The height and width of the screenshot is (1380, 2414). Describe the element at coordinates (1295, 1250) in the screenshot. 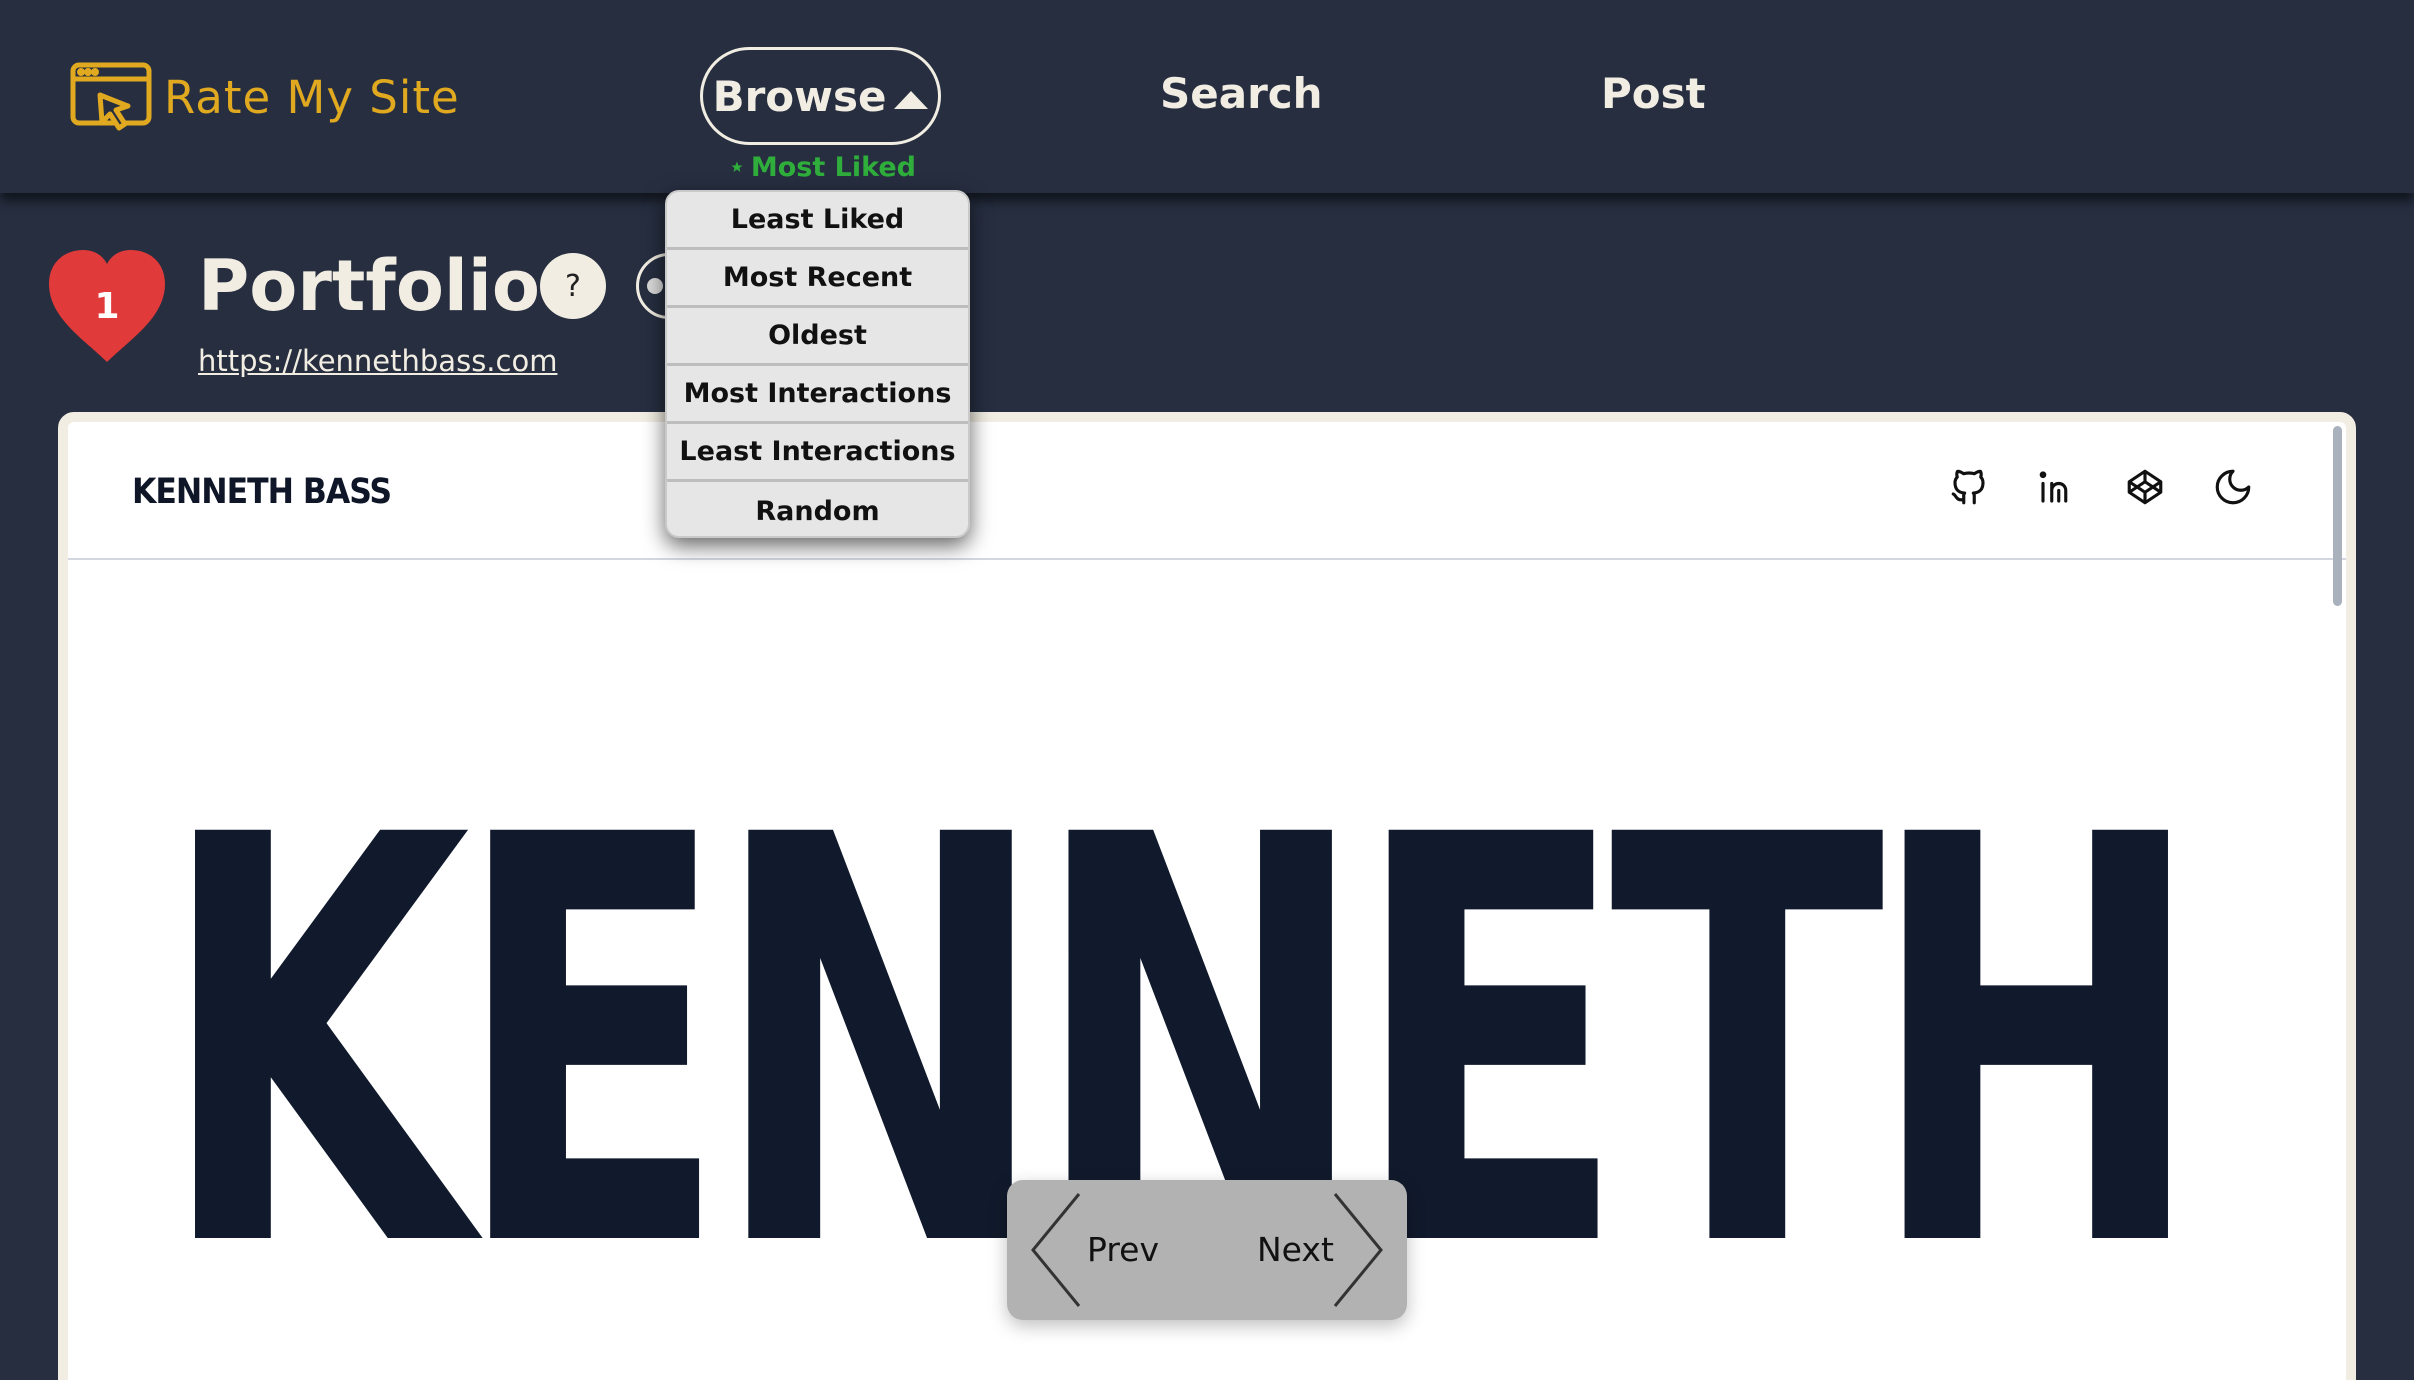

I see `next-button: Next` at that location.